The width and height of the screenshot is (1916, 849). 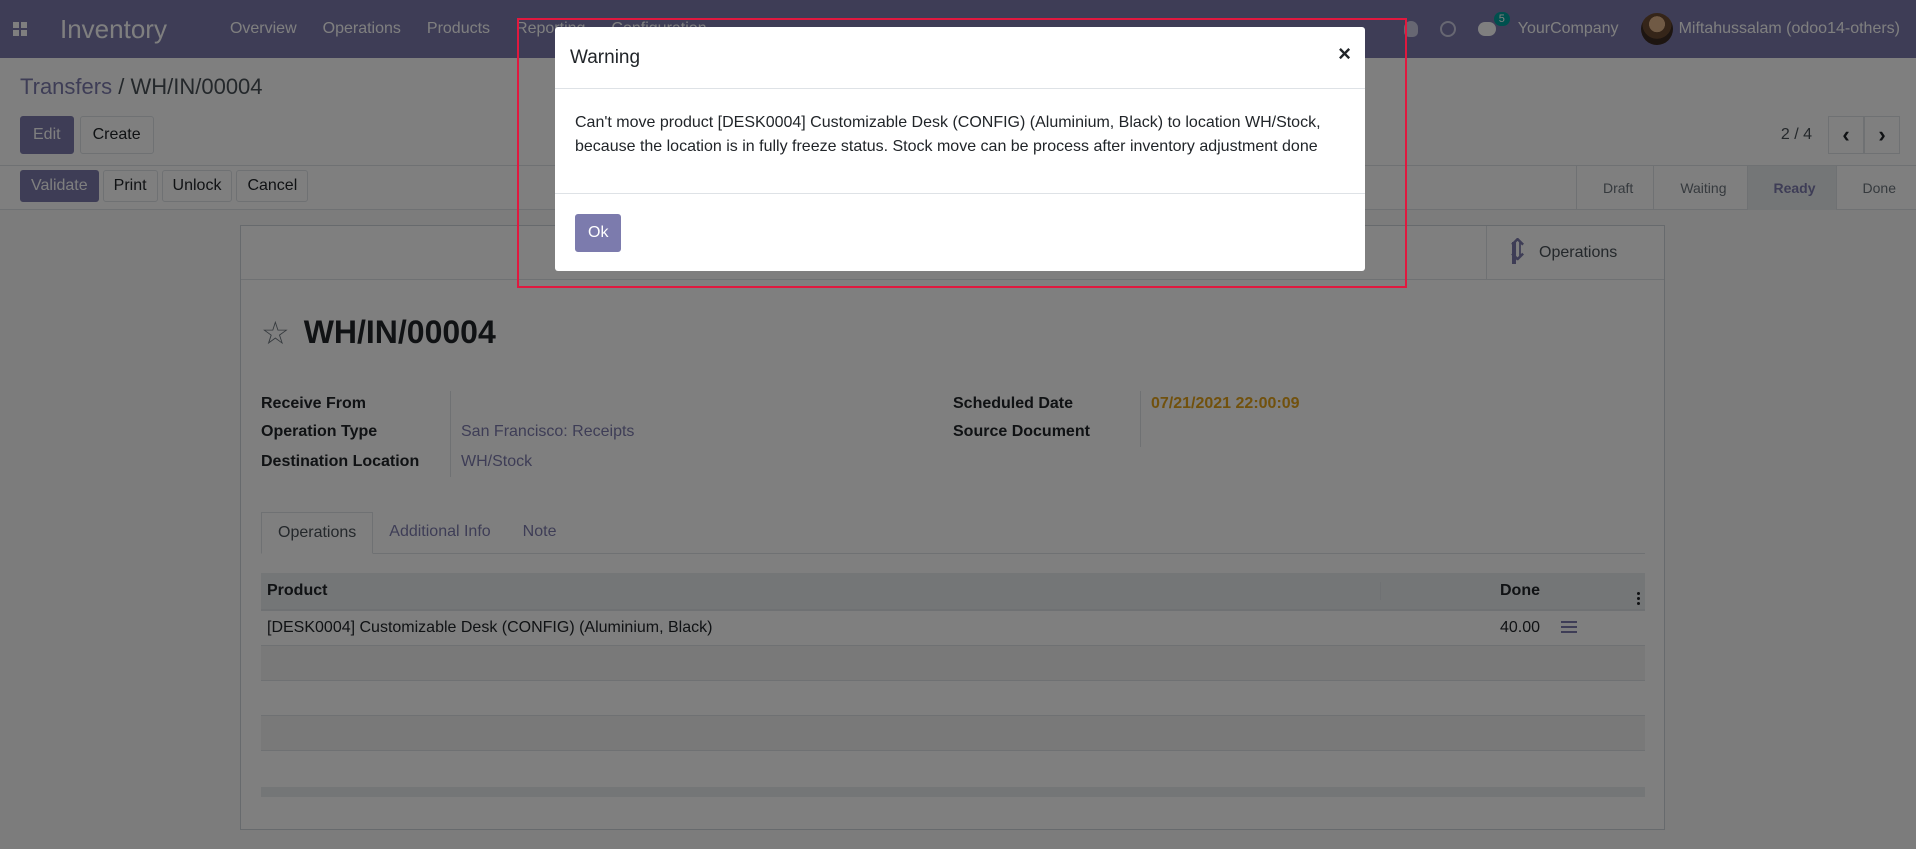 I want to click on close-icon: ×, so click(x=1344, y=54).